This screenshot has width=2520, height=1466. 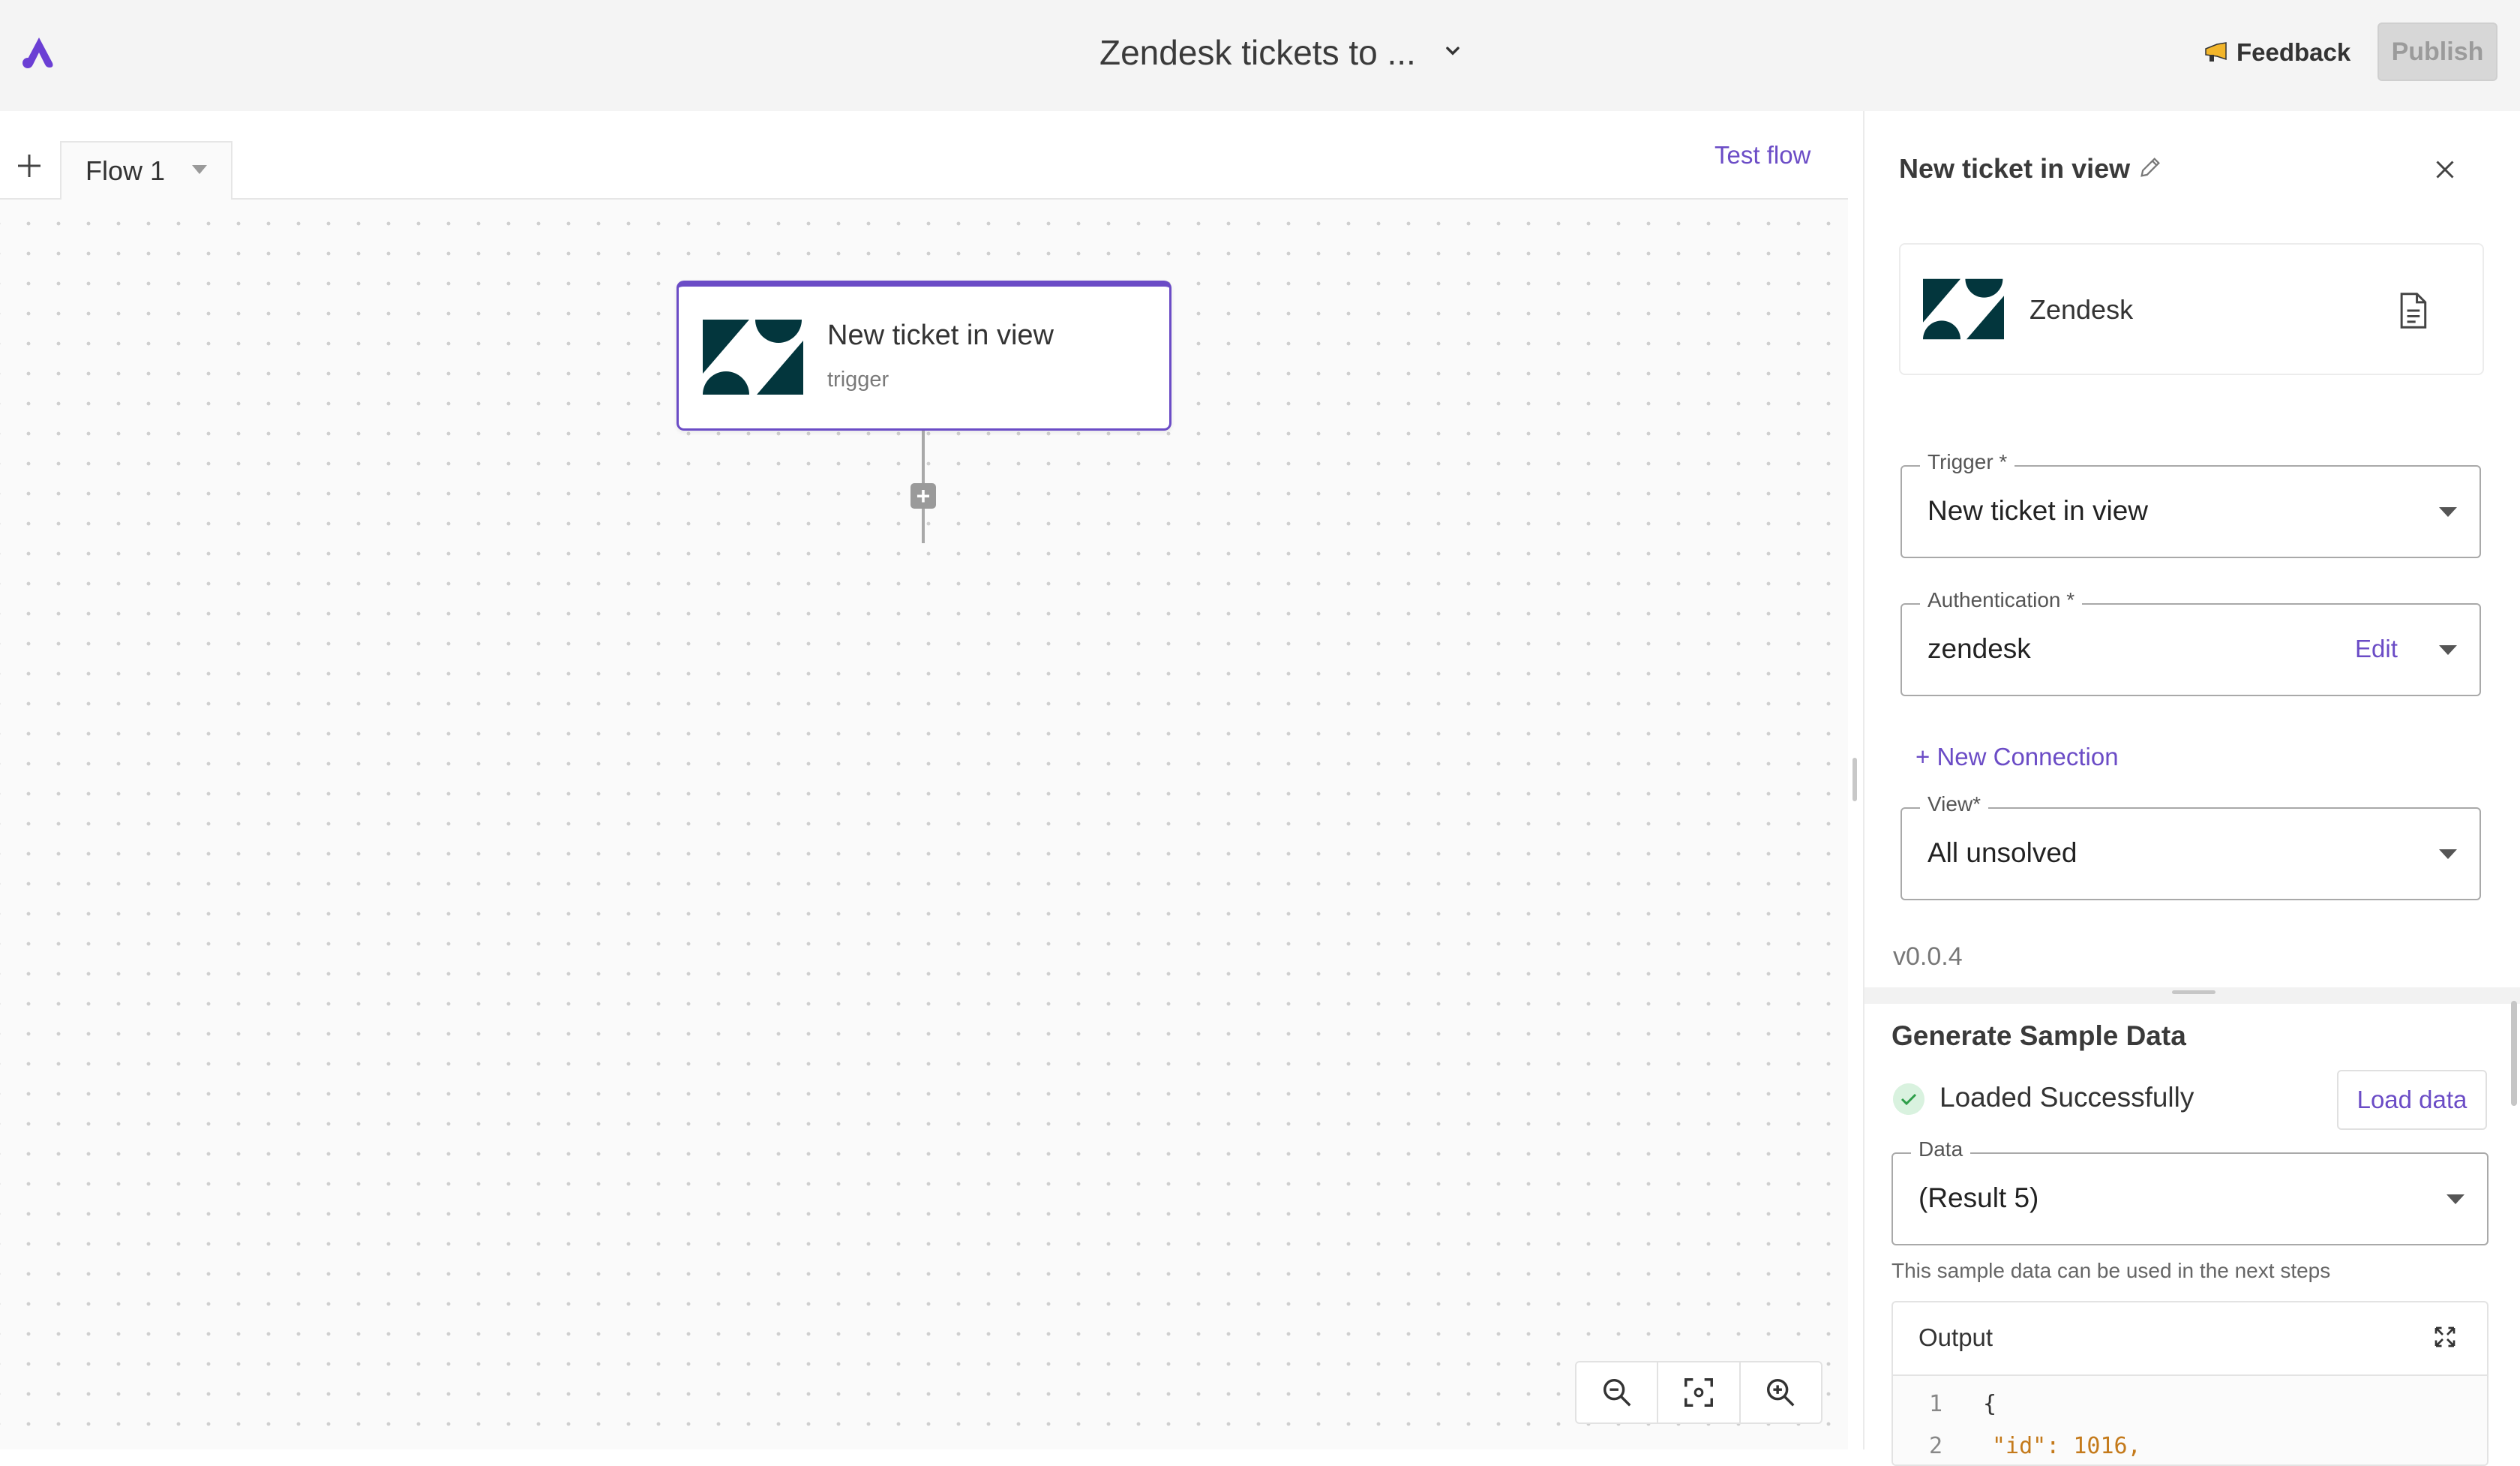 I want to click on tab-label: Flow 1, so click(x=126, y=170).